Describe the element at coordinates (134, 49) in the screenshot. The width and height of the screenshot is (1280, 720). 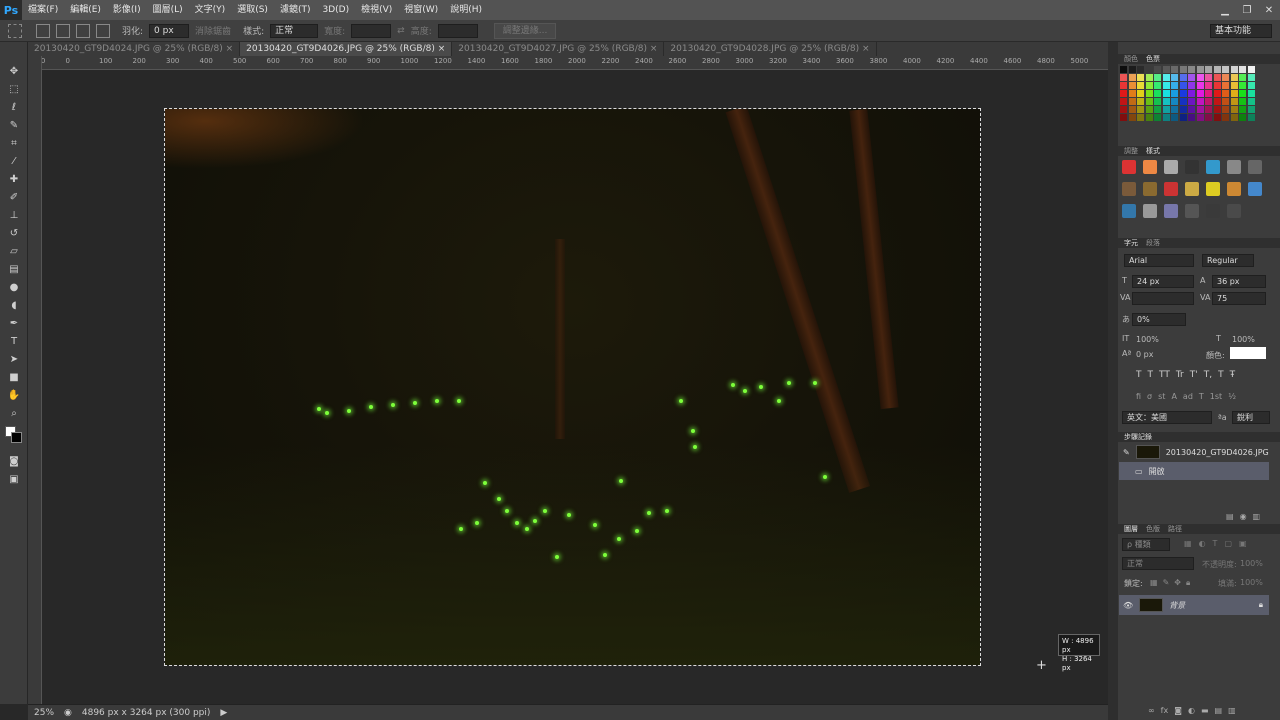
I see `tab-doc-4024: 20130420_GT9D4024.JPG @ 25% (RGB/8) ×` at that location.